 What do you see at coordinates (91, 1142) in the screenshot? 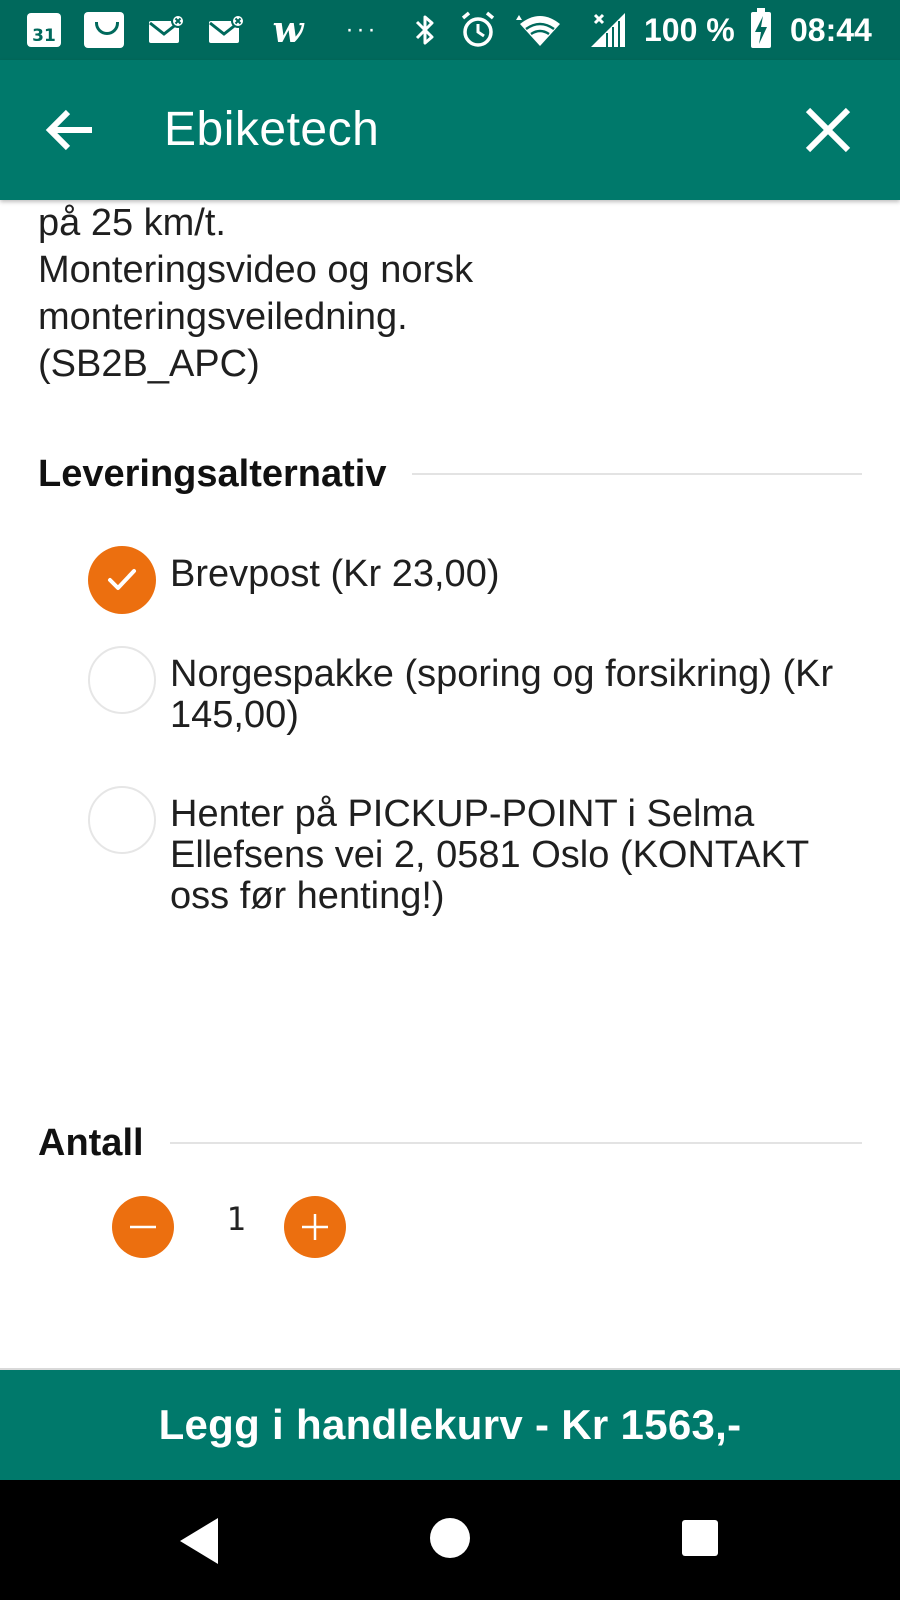
I see `quantity-heading: Antall` at bounding box center [91, 1142].